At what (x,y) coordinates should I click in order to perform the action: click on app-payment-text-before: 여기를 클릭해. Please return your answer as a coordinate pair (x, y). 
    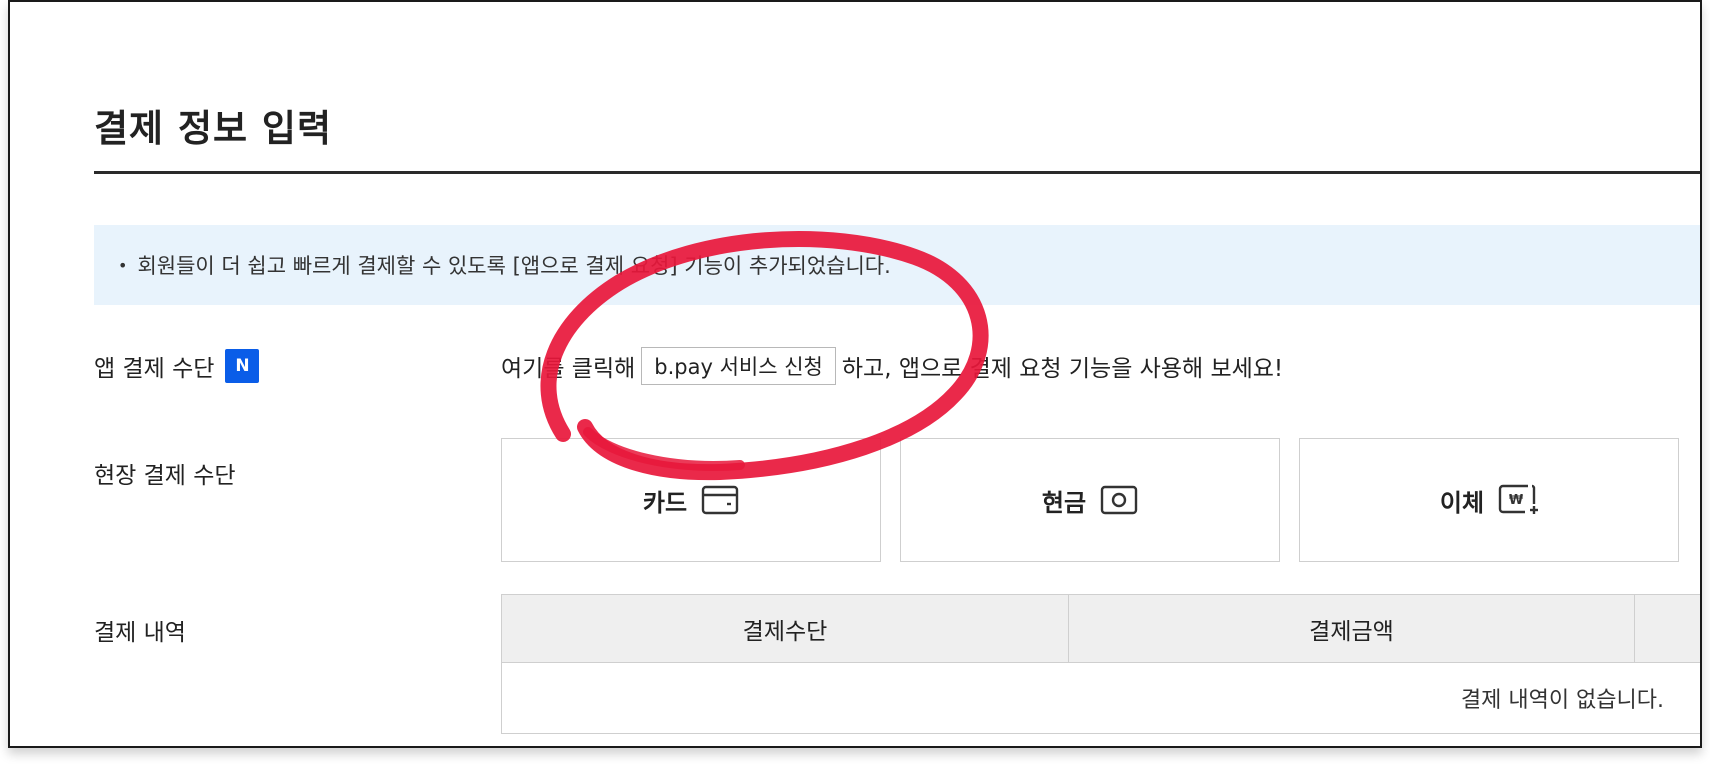
    Looking at the image, I should click on (568, 369).